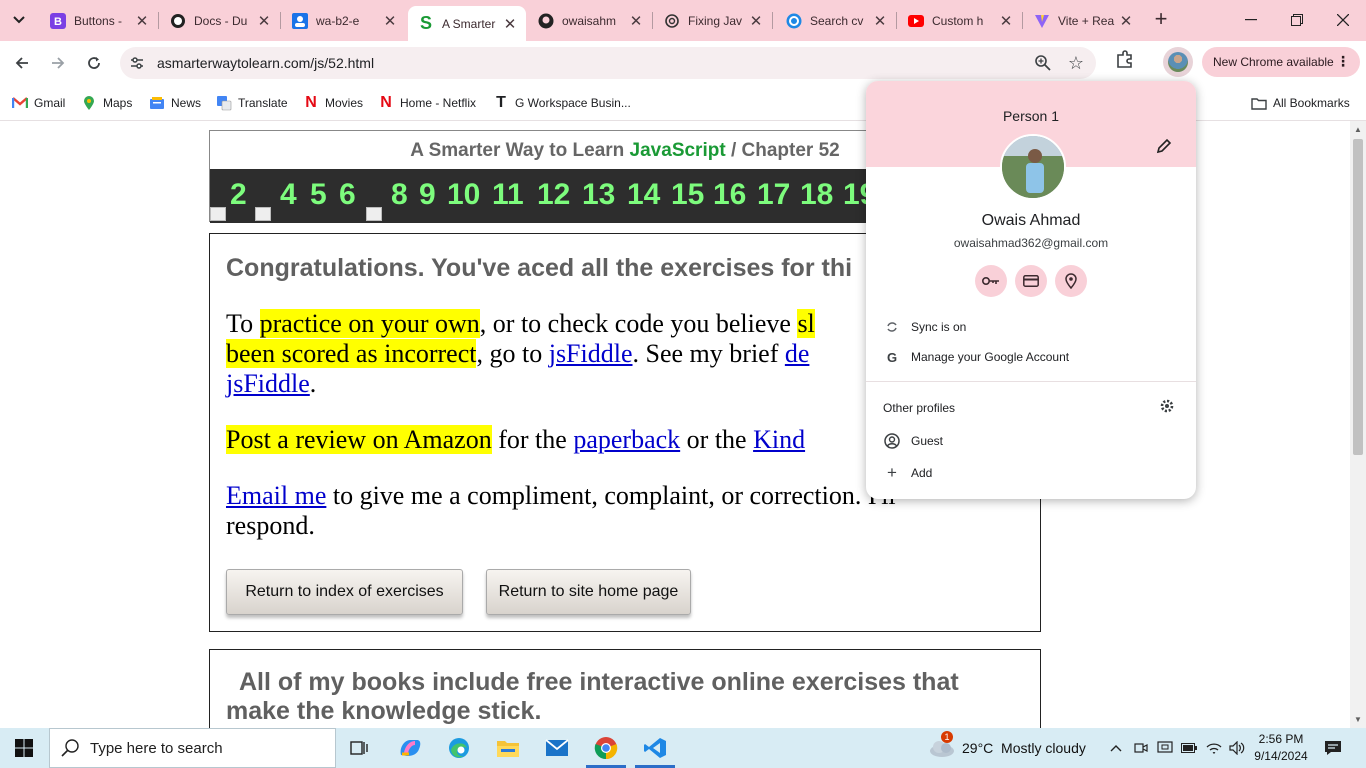  What do you see at coordinates (1343, 61) in the screenshot?
I see `more-vertical-icon: ⋮` at bounding box center [1343, 61].